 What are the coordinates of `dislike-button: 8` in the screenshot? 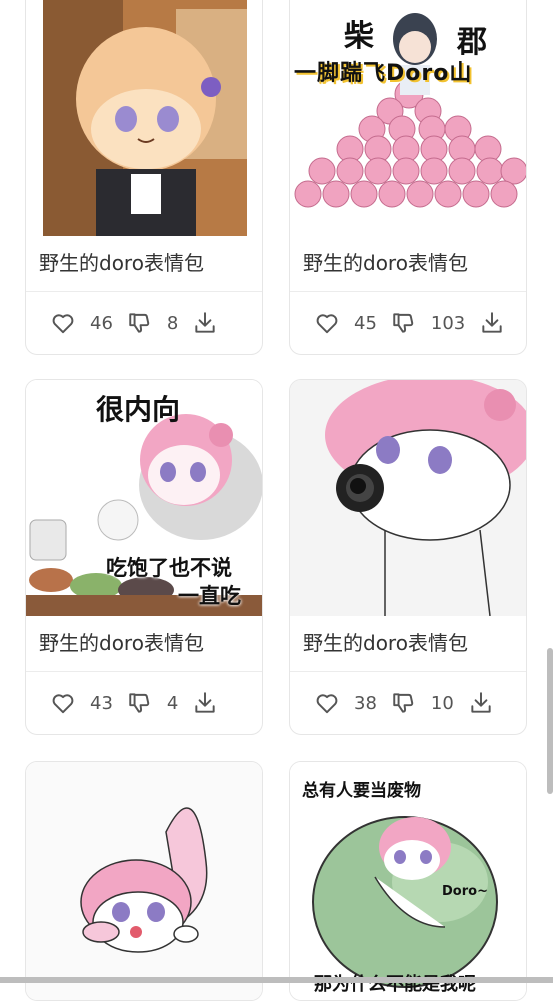 It's located at (152, 323).